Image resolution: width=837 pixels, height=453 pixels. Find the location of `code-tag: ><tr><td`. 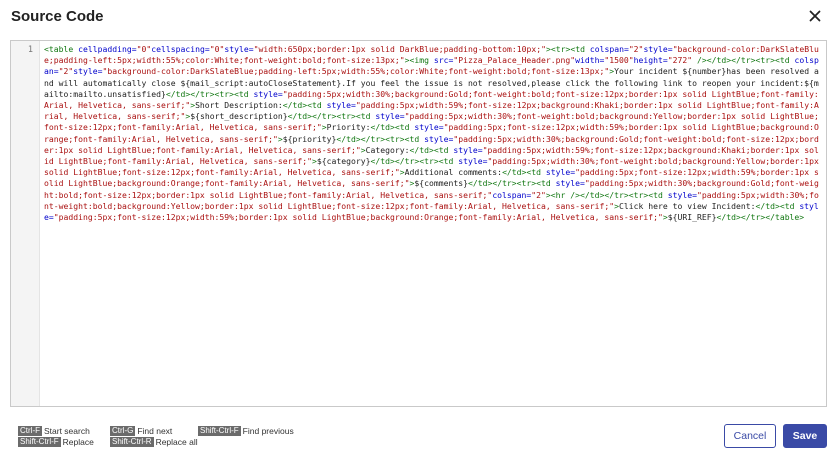

code-tag: ><tr><td is located at coordinates (567, 49).